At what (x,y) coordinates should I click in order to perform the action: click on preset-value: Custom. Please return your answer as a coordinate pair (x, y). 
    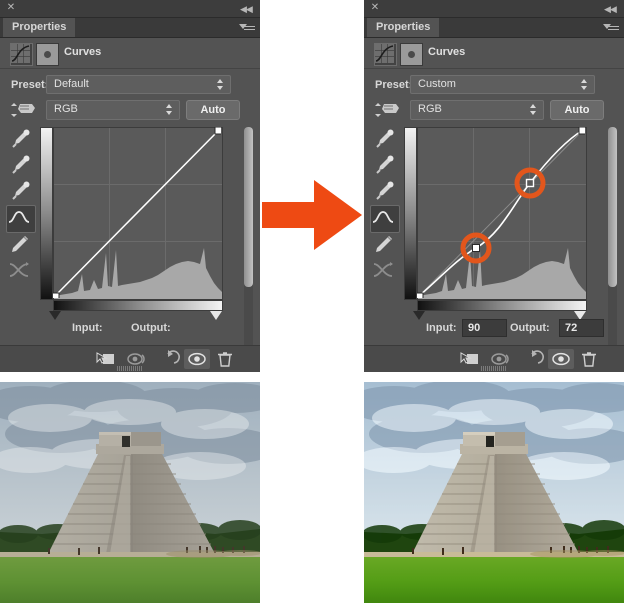
    Looking at the image, I should click on (437, 84).